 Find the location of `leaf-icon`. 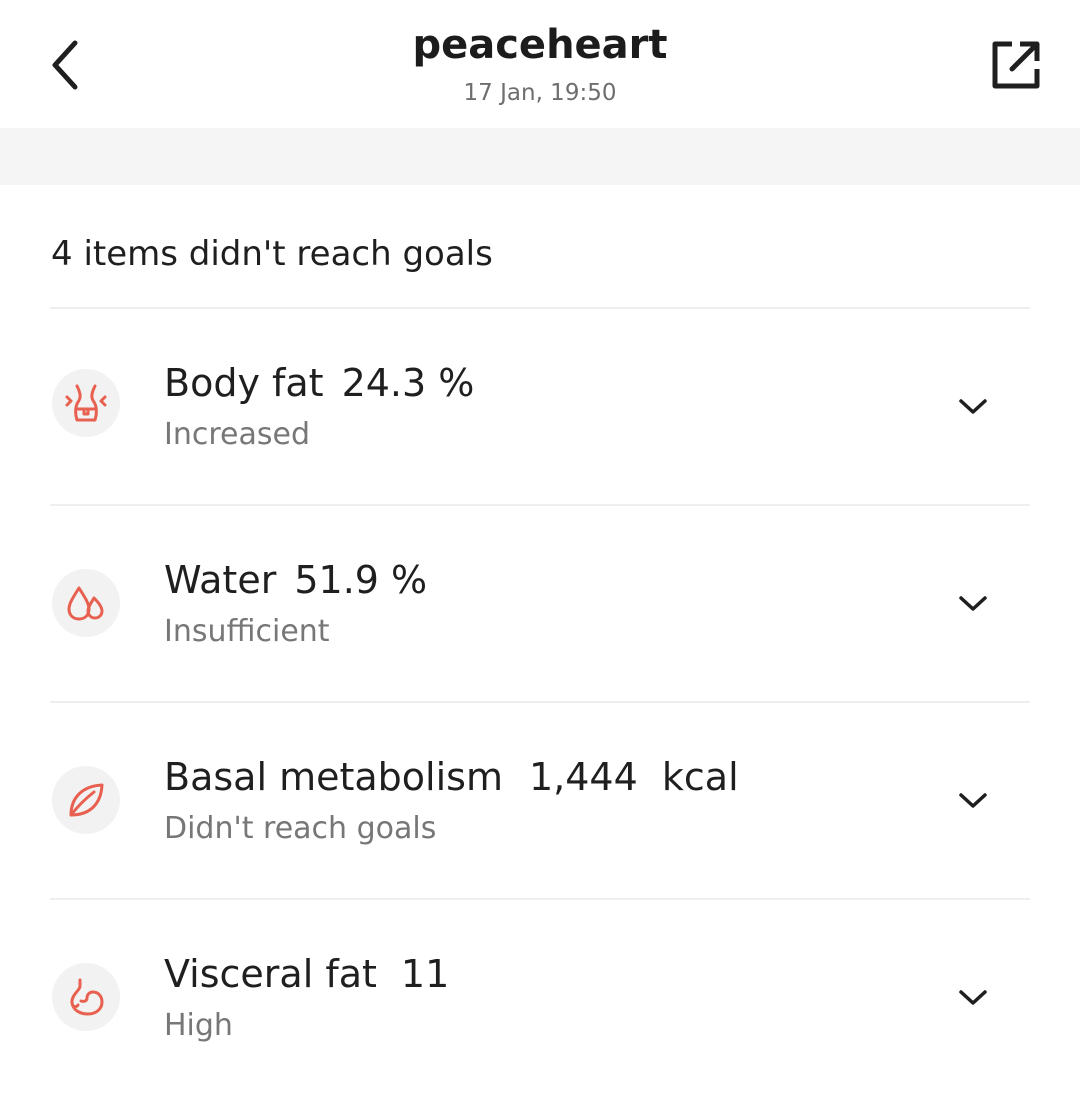

leaf-icon is located at coordinates (86, 800).